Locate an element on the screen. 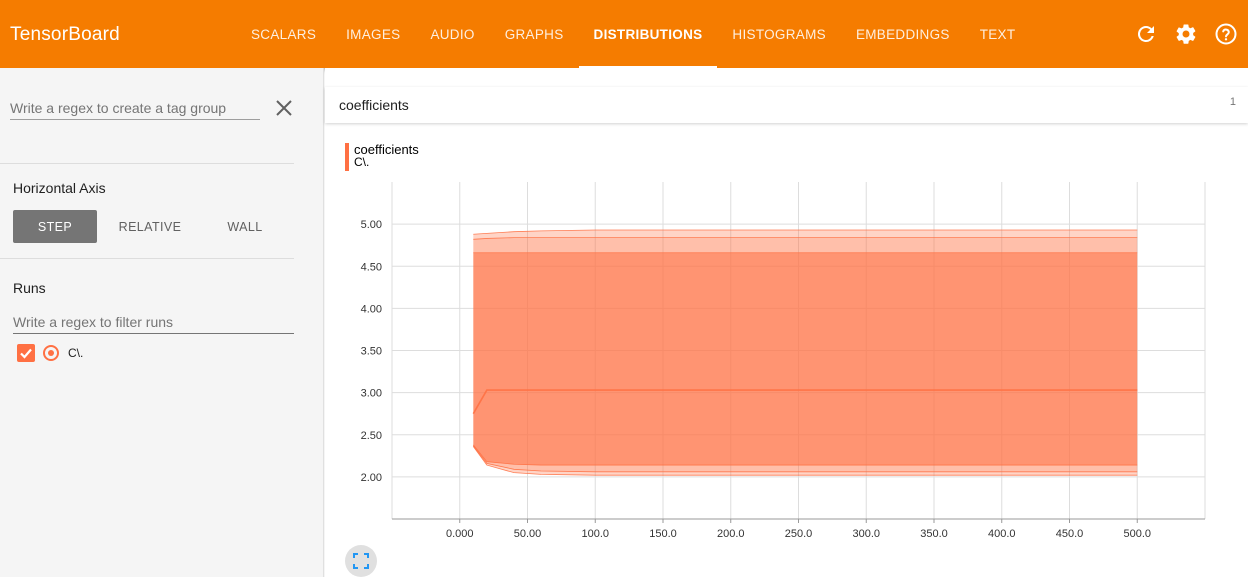  tab-scalars: SCALARS is located at coordinates (283, 34).